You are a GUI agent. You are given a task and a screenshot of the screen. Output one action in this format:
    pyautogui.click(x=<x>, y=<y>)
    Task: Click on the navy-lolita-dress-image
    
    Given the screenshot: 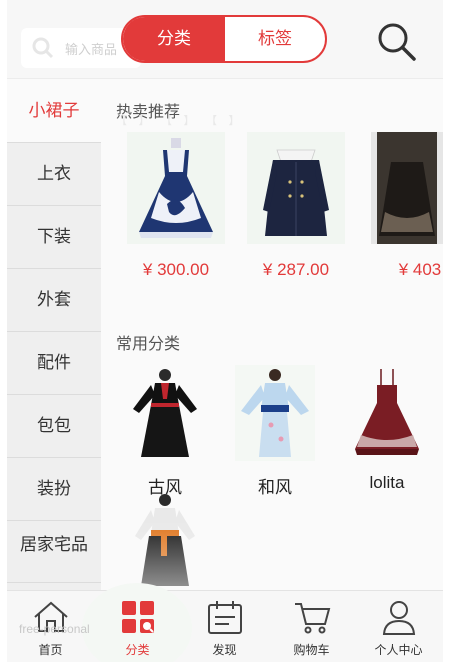 What is the action you would take?
    pyautogui.click(x=176, y=188)
    